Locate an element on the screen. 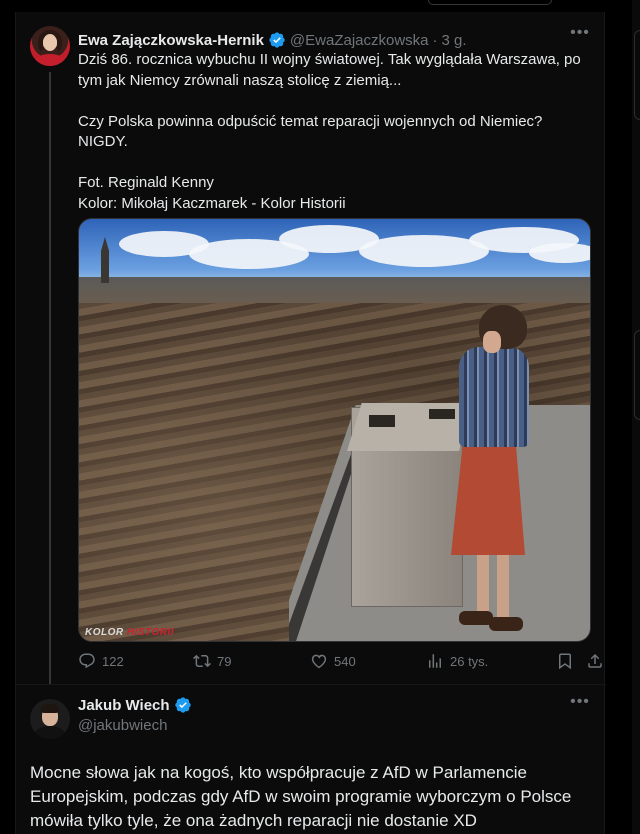  share-icon is located at coordinates (595, 660).